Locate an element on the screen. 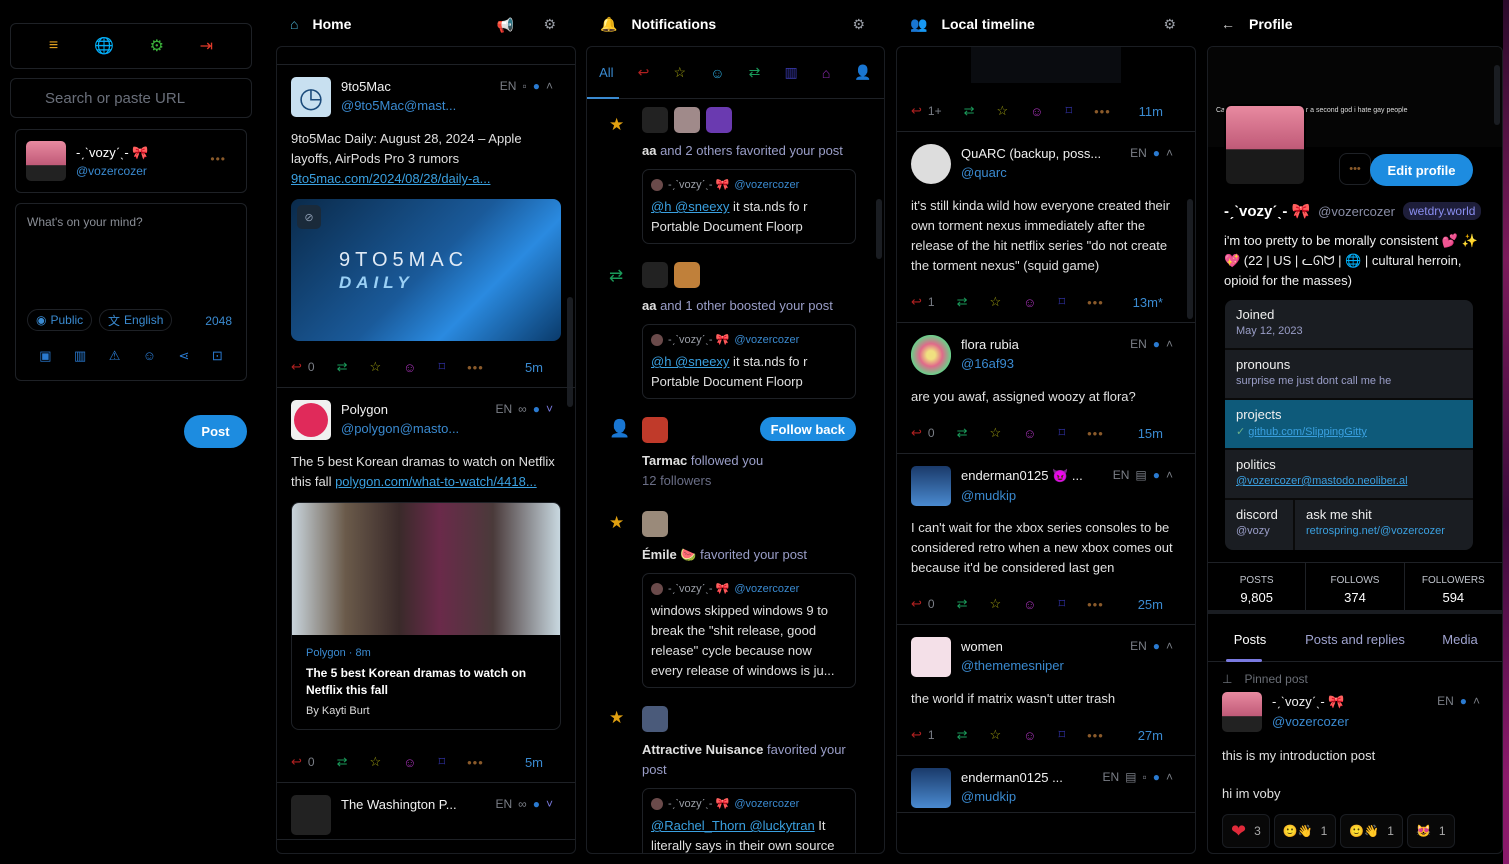 This screenshot has height=864, width=1509. schedule-icon: ⊡ is located at coordinates (217, 356).